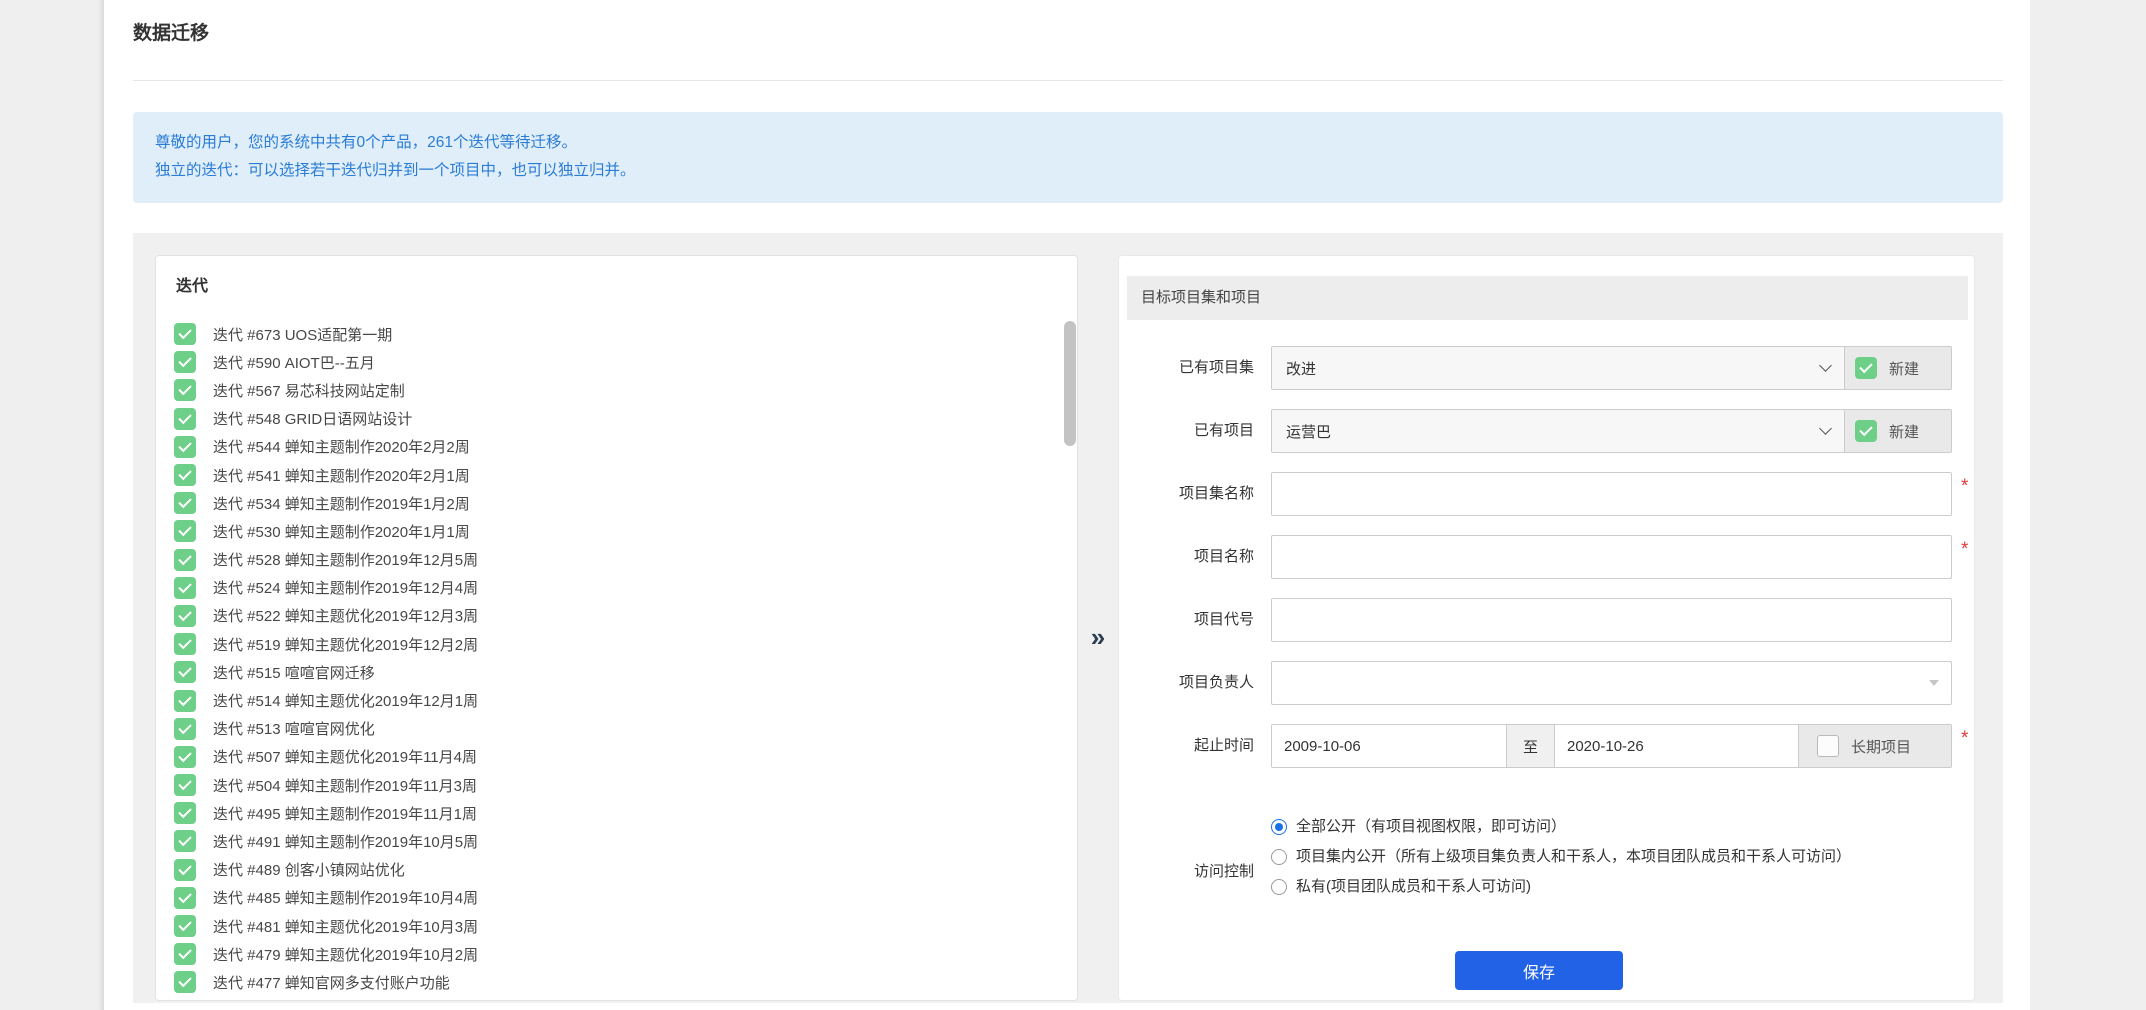 The image size is (2146, 1010). I want to click on list-item: 迭代 #548 GRID日语网站设计, so click(616, 419).